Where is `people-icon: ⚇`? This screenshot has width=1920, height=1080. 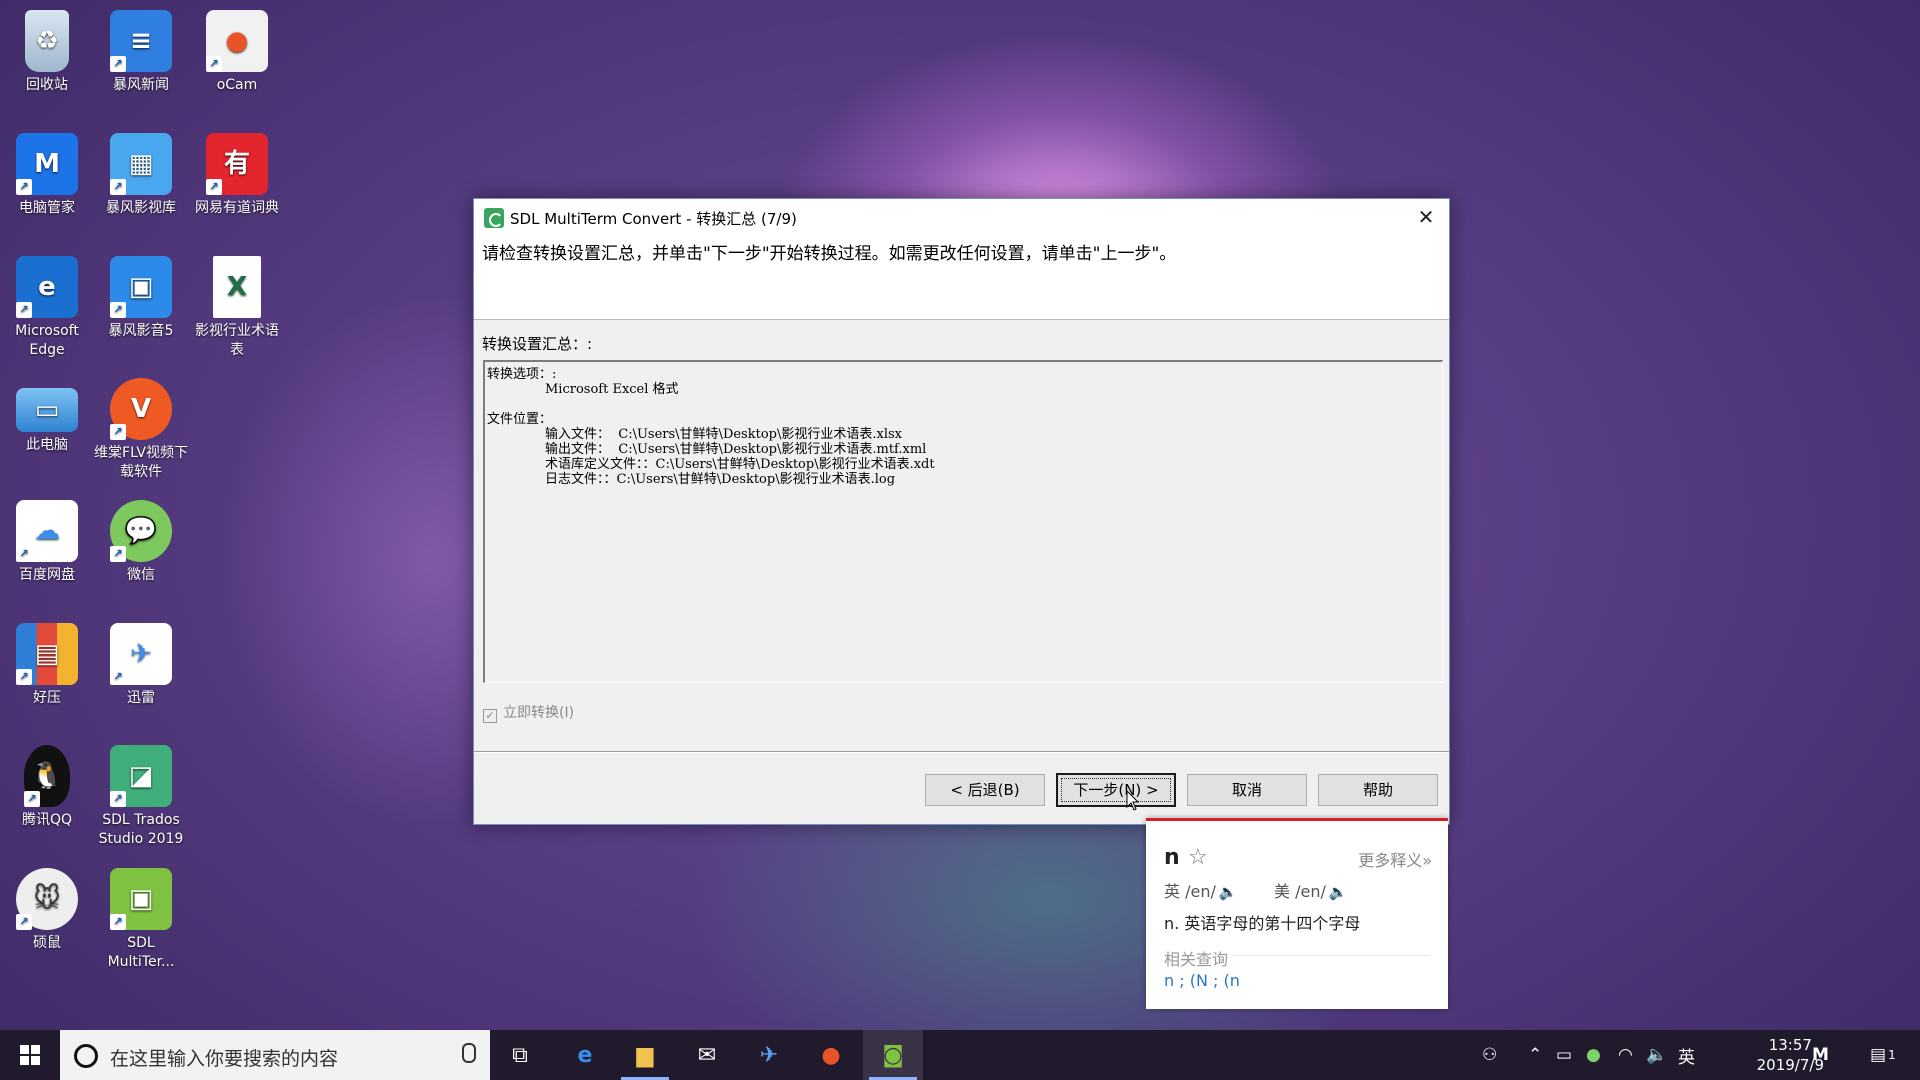 people-icon: ⚇ is located at coordinates (1490, 1055).